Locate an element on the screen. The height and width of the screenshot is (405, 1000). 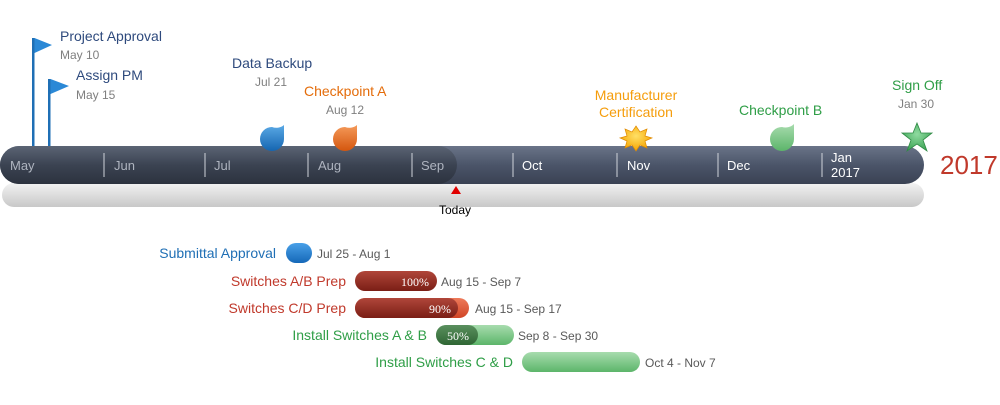
month-label-oct: Oct is located at coordinates (532, 165).